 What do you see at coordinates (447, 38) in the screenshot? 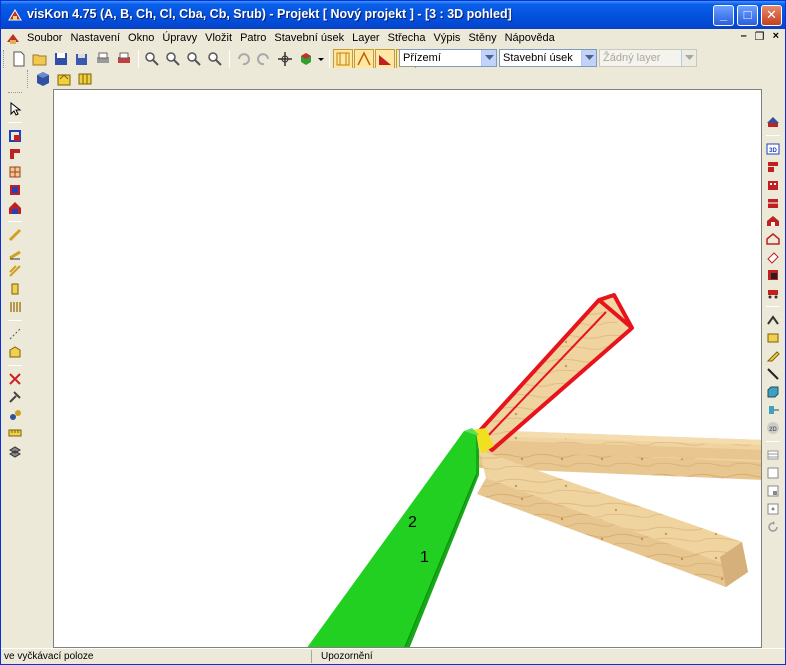
I see `menu-item-9: Výpis` at bounding box center [447, 38].